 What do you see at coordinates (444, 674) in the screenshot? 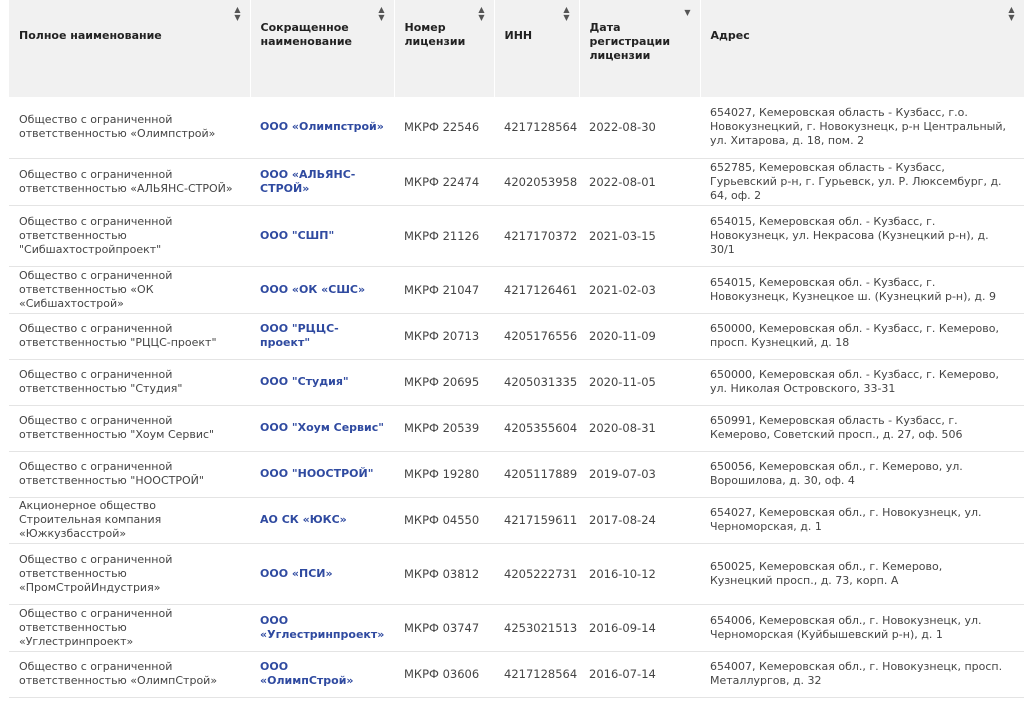
I see `license-number-cell: МКРФ 03606` at bounding box center [444, 674].